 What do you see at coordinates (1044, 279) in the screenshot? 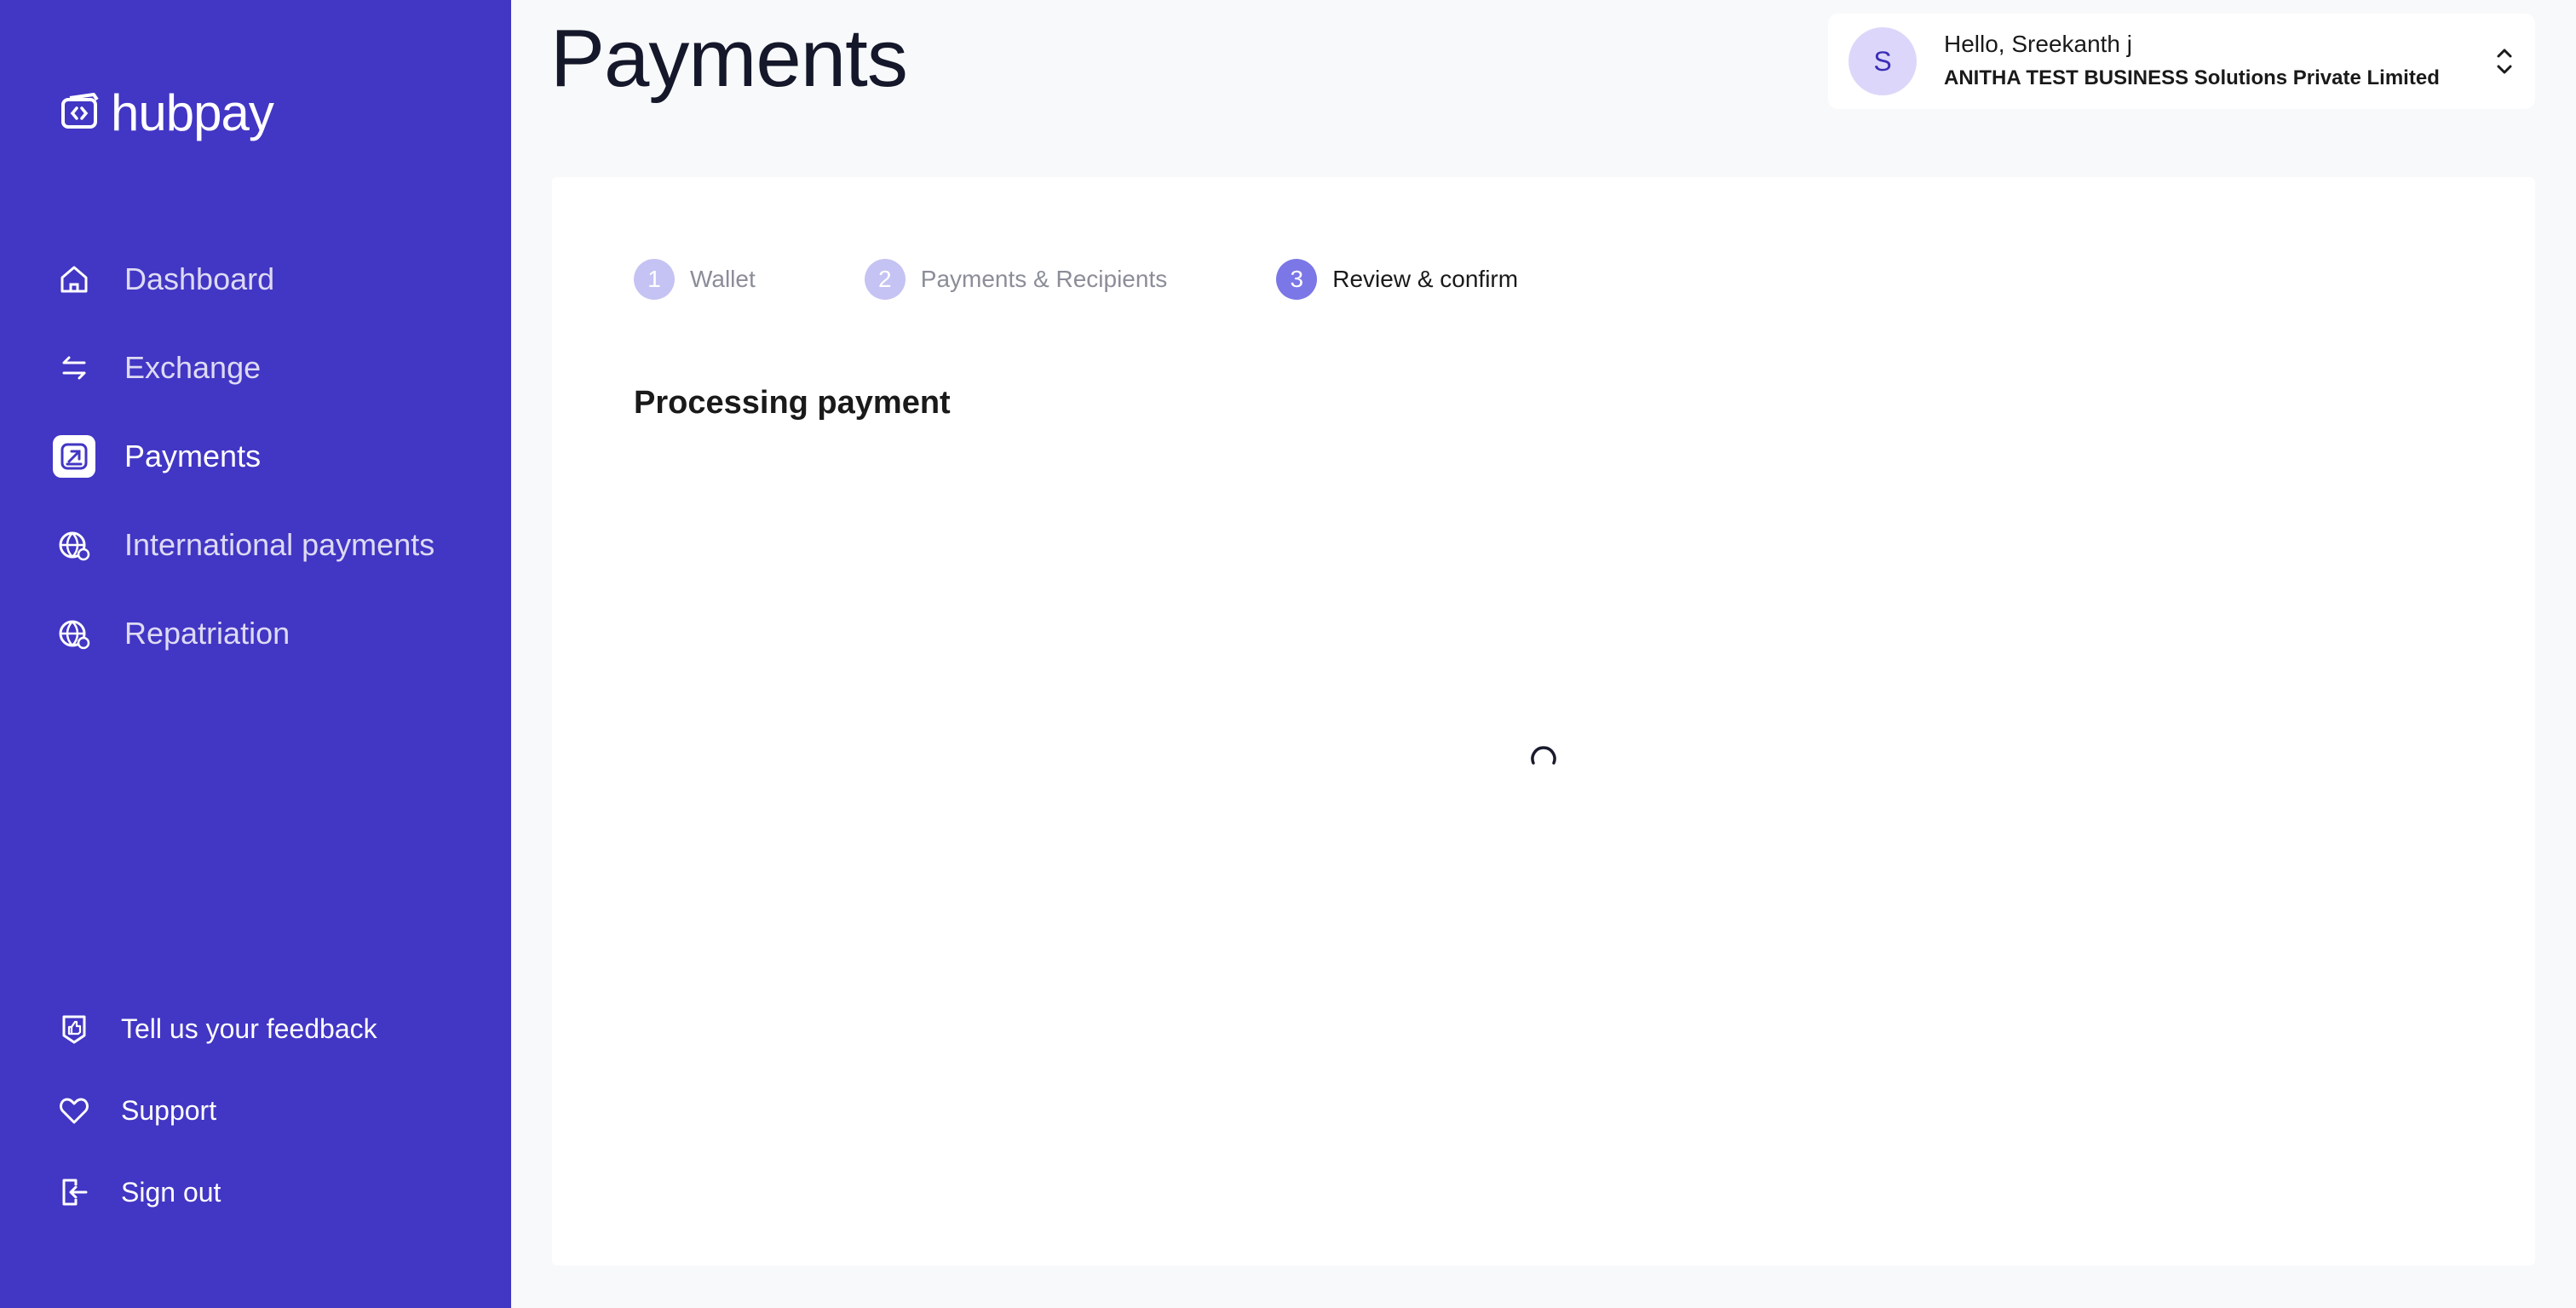
I see `step-label: Payments & Recipients` at bounding box center [1044, 279].